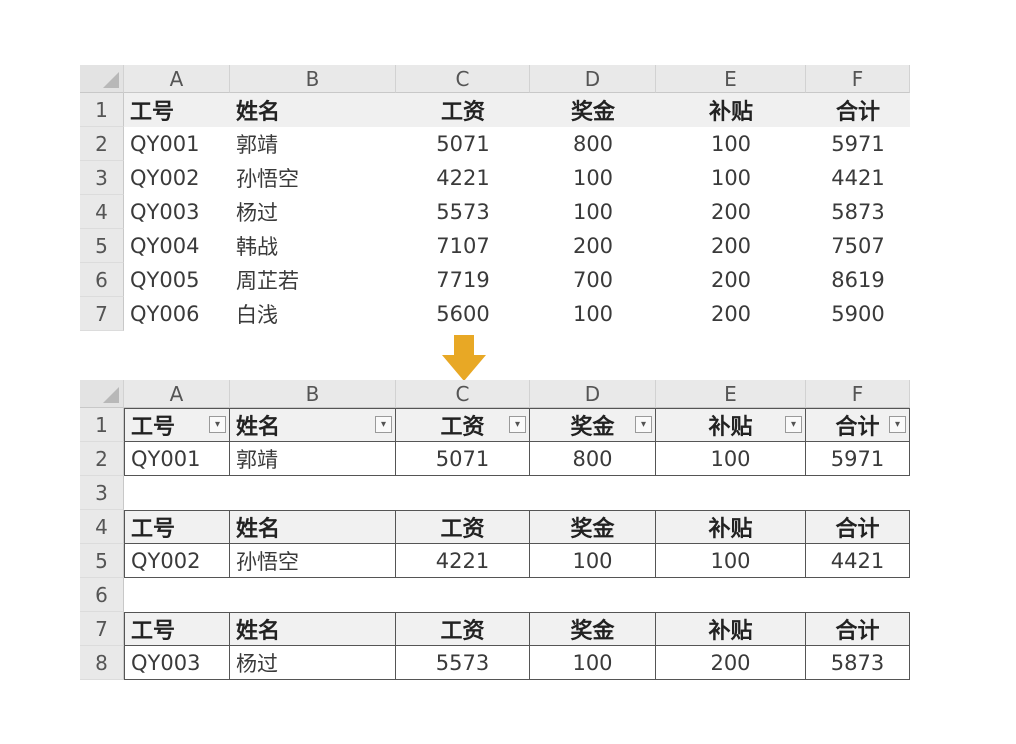 This screenshot has height=744, width=1016. I want to click on cell-header: 奖金 ▾, so click(593, 425).